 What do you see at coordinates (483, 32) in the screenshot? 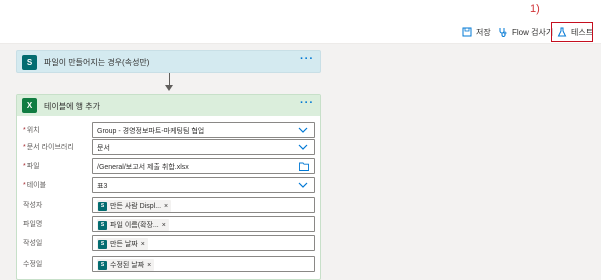
I see `save-label: 저장` at bounding box center [483, 32].